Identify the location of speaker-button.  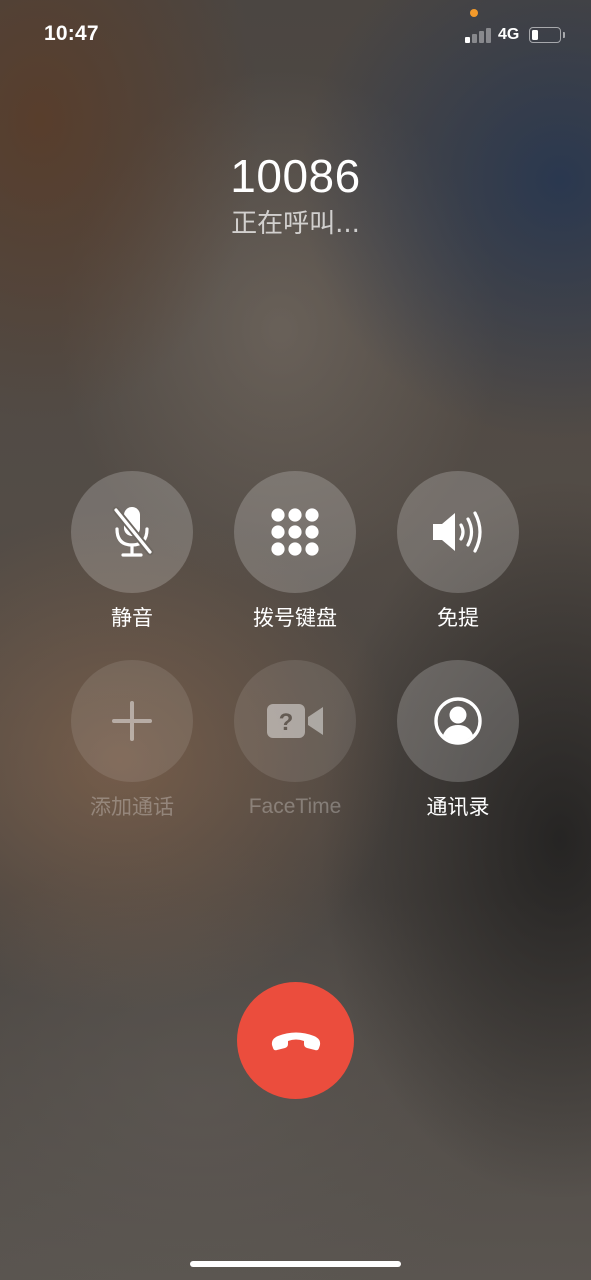
(458, 532).